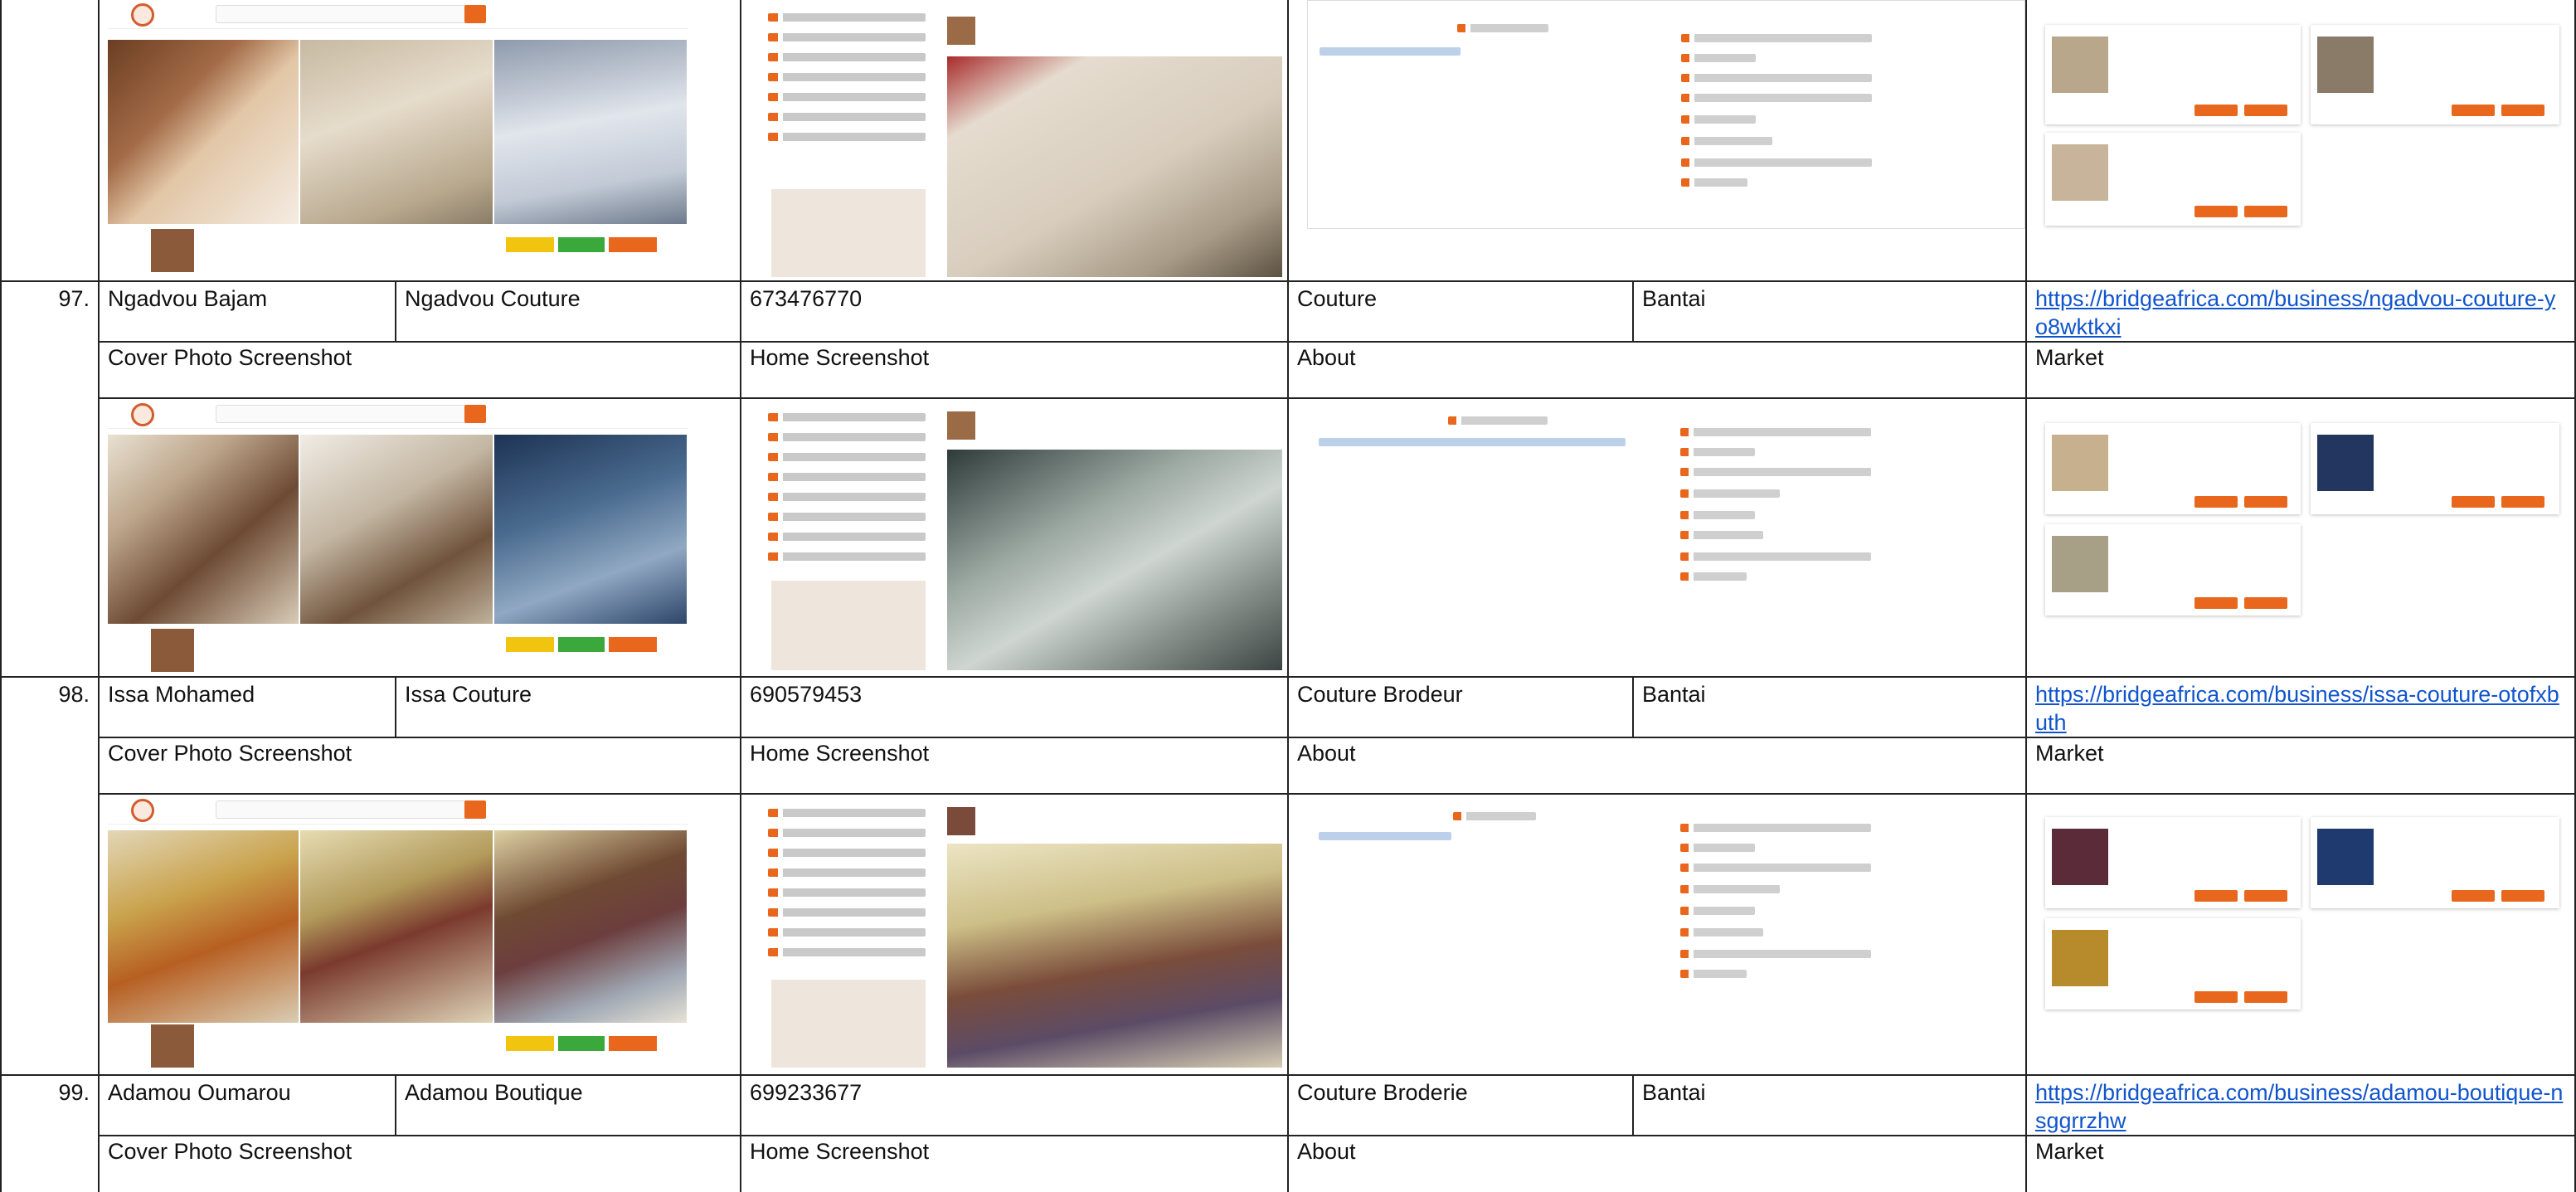  What do you see at coordinates (1338, 299) in the screenshot?
I see `business-category: Couture` at bounding box center [1338, 299].